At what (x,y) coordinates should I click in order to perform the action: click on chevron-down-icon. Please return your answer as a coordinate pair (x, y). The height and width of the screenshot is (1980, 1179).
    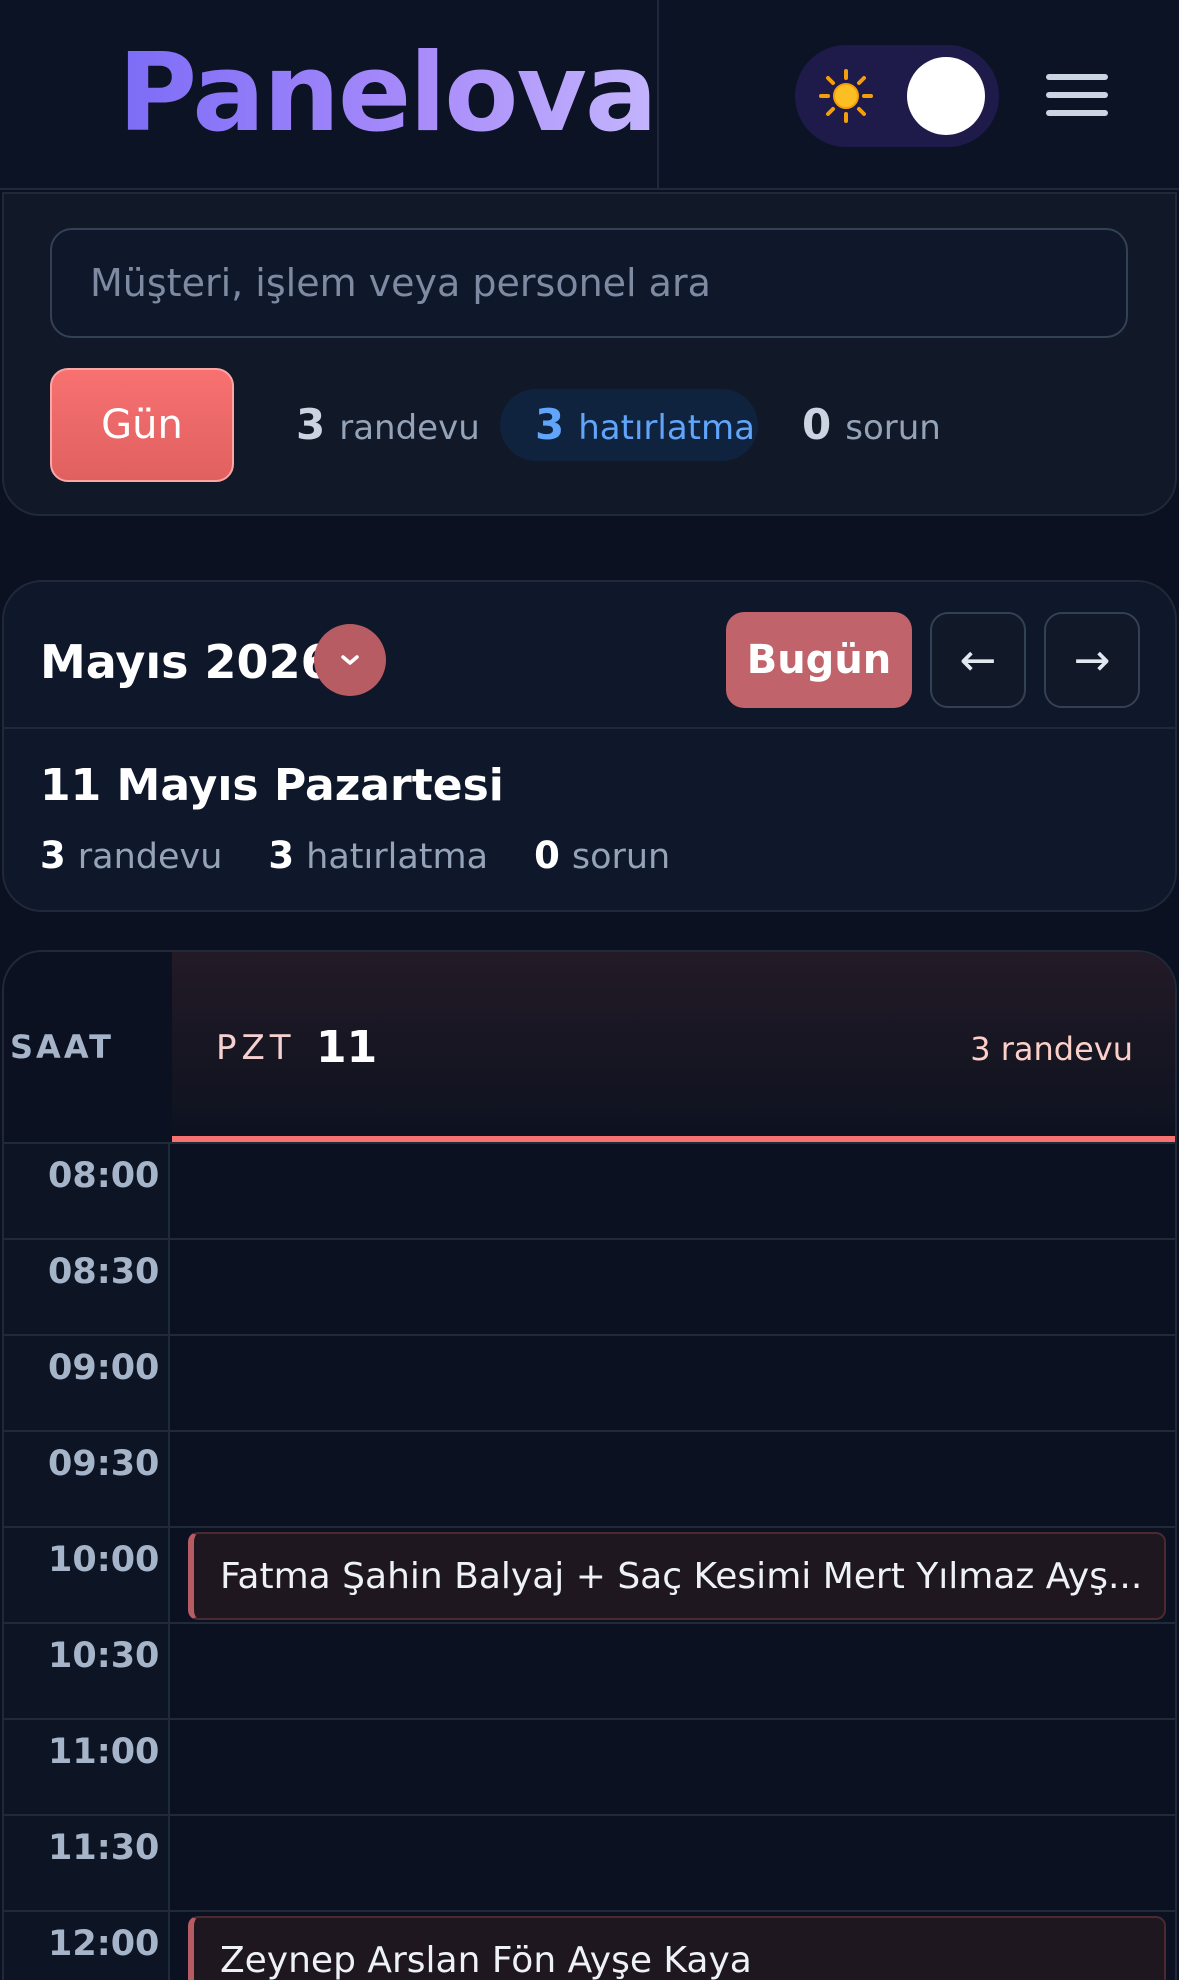
    Looking at the image, I should click on (350, 660).